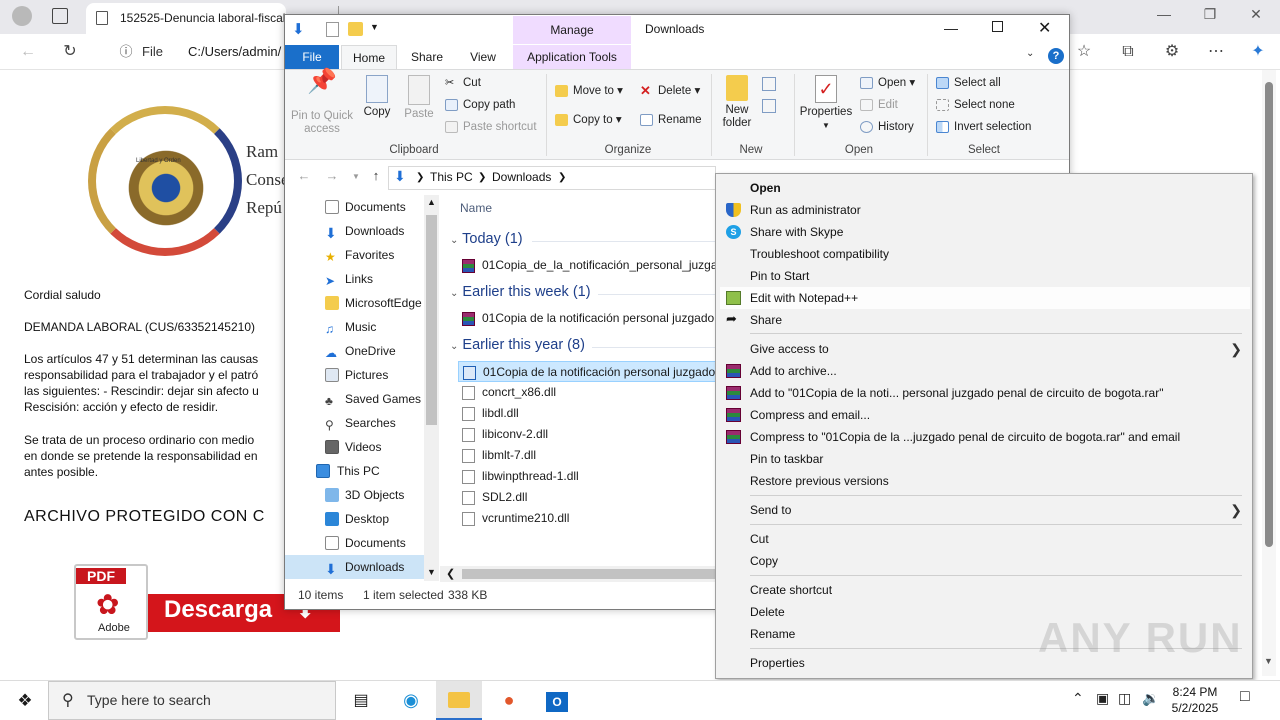 The width and height of the screenshot is (1280, 720). I want to click on edge-browser-icon: ◉, so click(411, 700).